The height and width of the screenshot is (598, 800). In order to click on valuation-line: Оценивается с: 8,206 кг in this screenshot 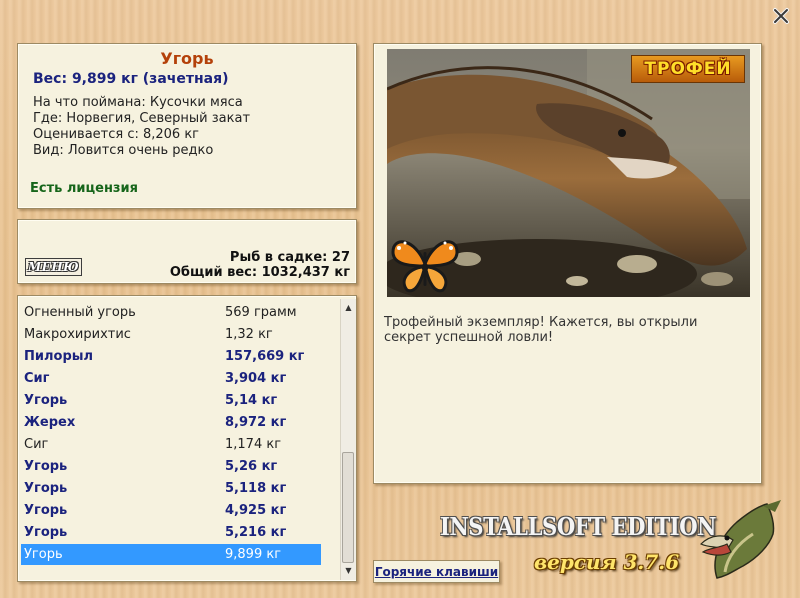, I will do `click(116, 134)`.